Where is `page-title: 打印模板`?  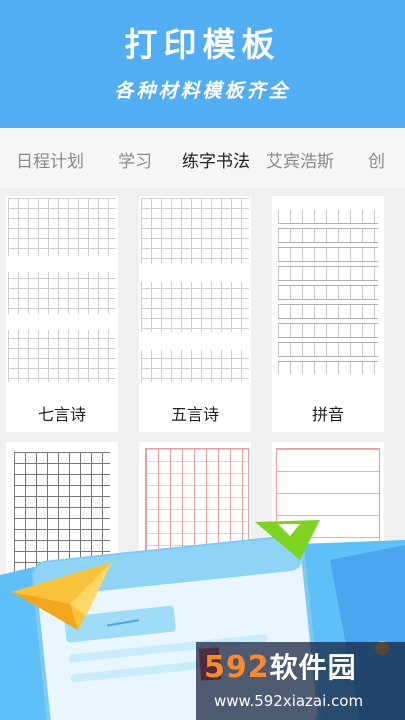
page-title: 打印模板 is located at coordinates (202, 44).